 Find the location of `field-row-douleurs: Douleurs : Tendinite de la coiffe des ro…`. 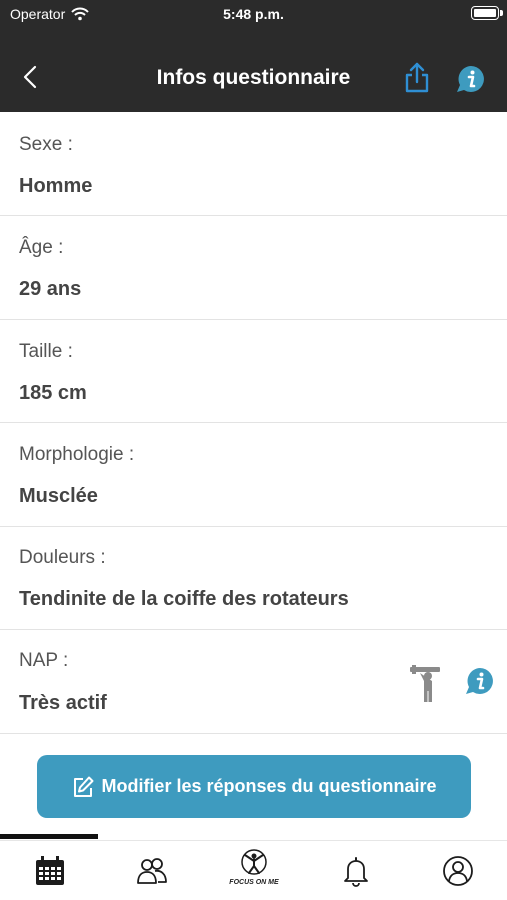

field-row-douleurs: Douleurs : Tendinite de la coiffe des ro… is located at coordinates (253, 578).